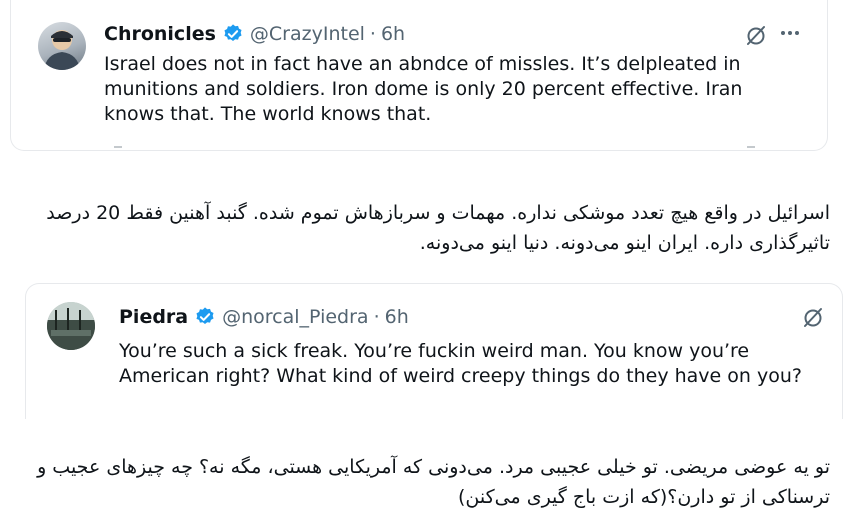 The width and height of the screenshot is (846, 527). Describe the element at coordinates (790, 33) in the screenshot. I see `more-options-icon` at that location.